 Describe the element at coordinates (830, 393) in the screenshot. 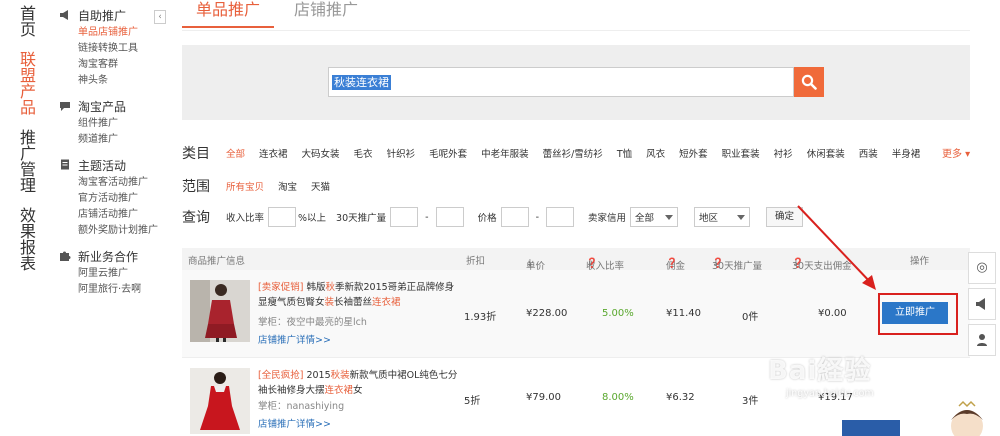

I see `watermark-url: jingyan.baidu.com` at that location.